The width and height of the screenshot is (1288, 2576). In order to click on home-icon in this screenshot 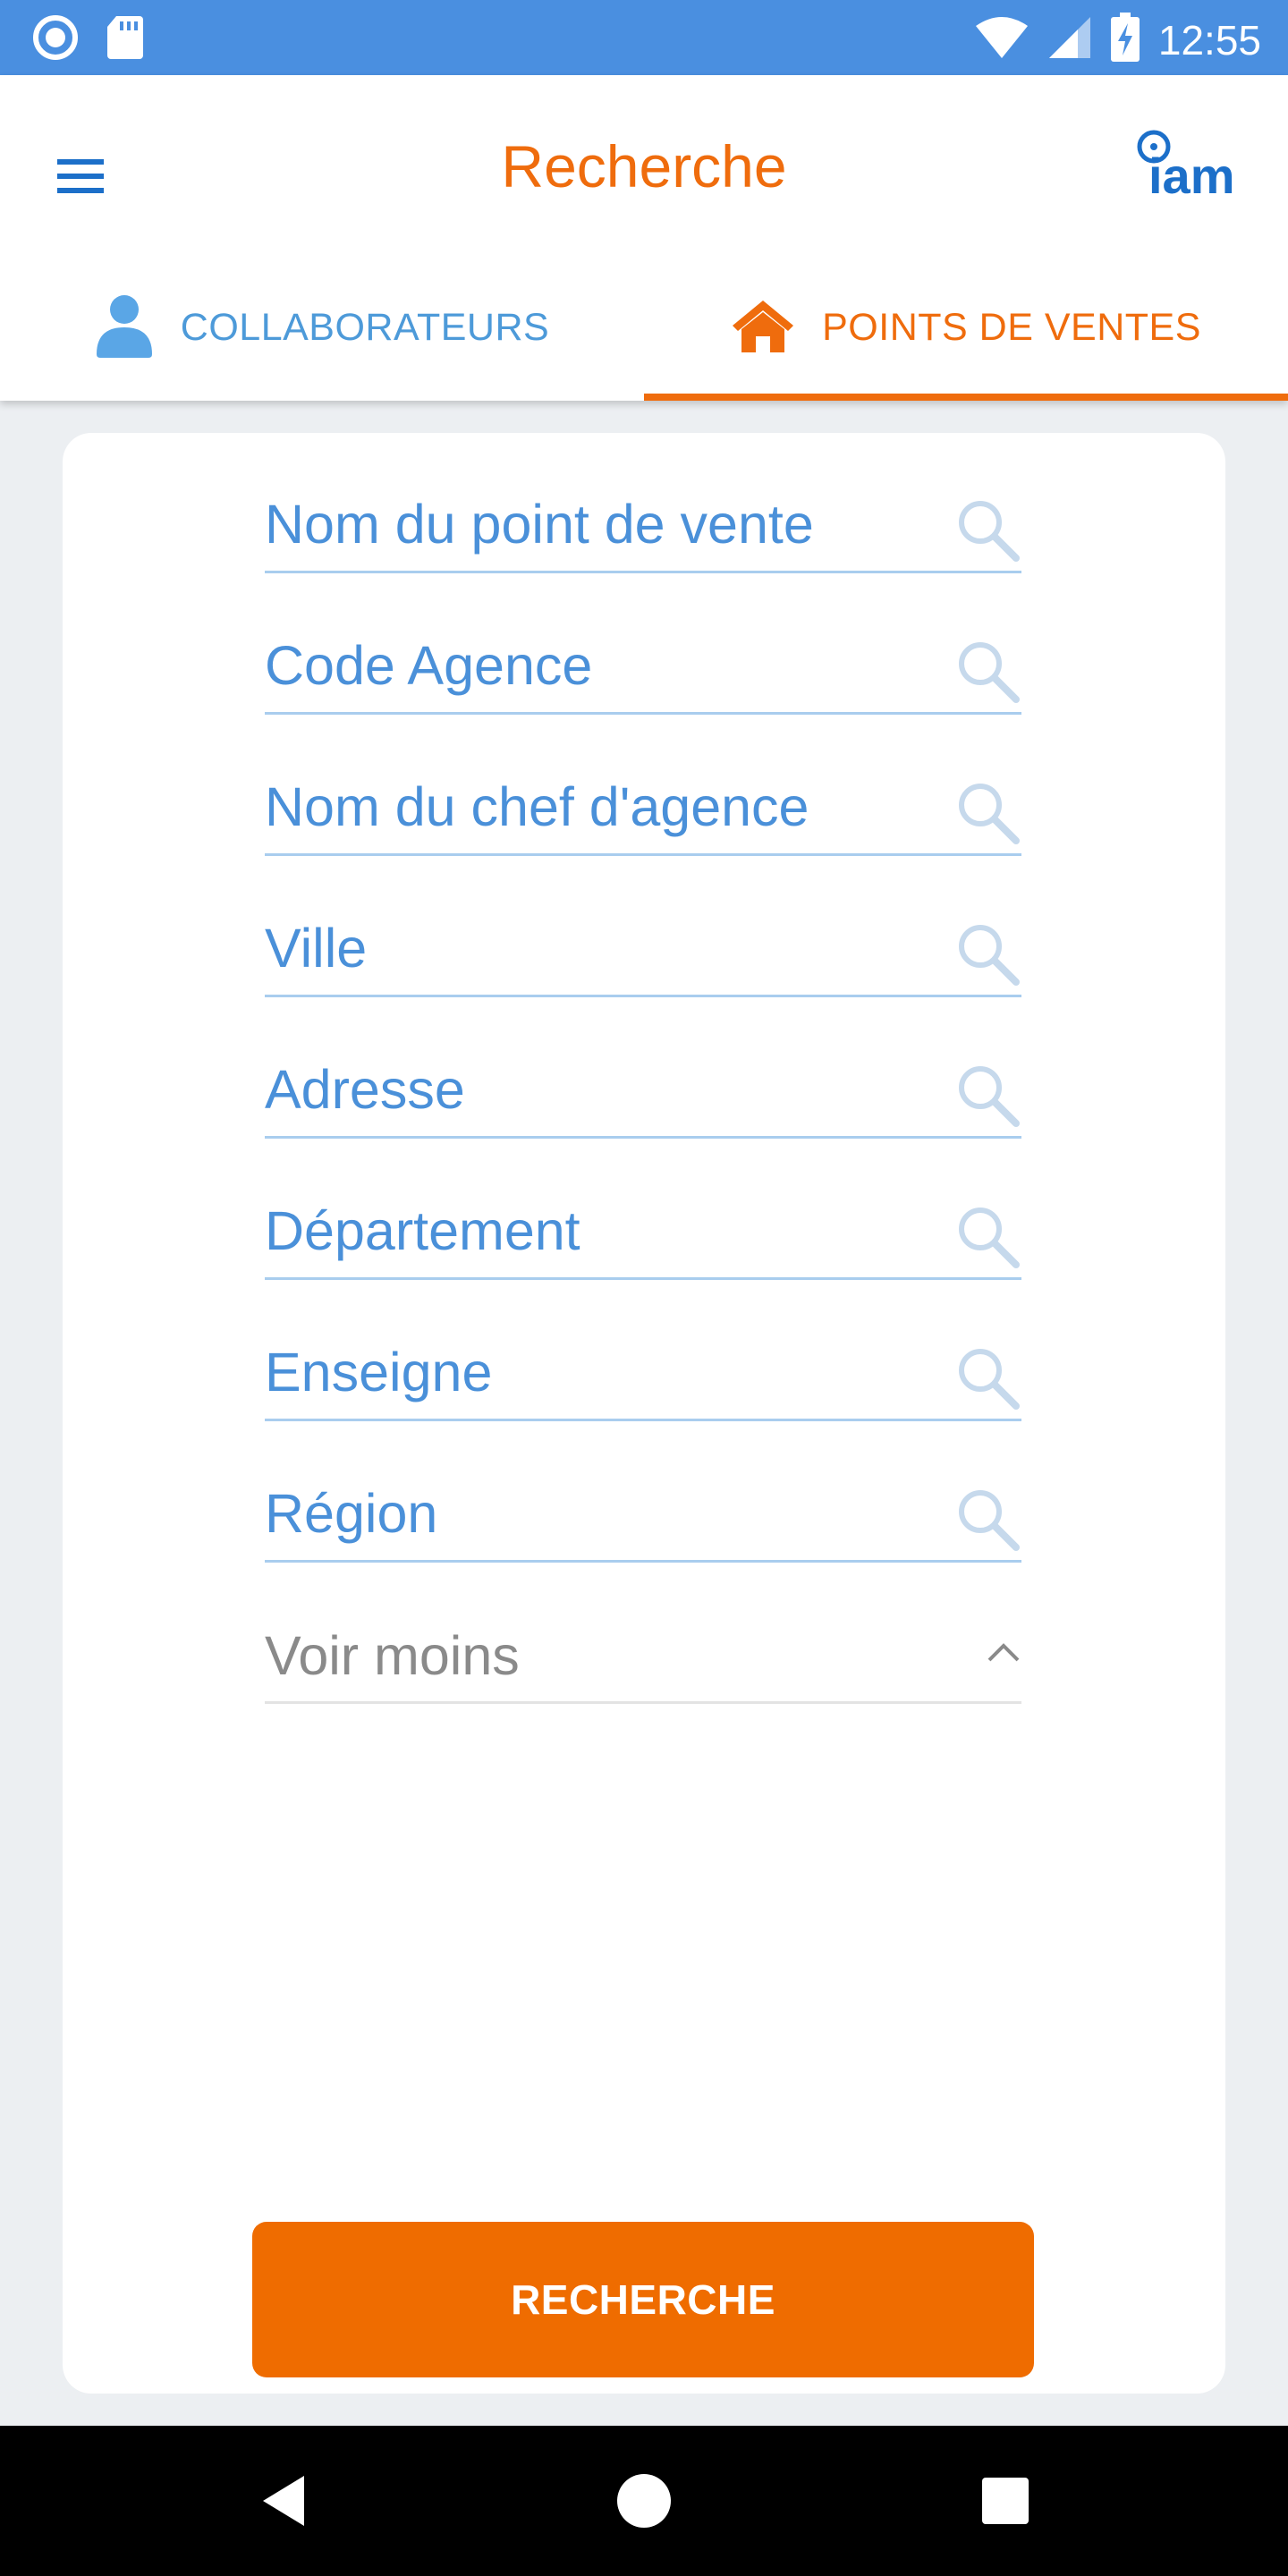, I will do `click(763, 328)`.